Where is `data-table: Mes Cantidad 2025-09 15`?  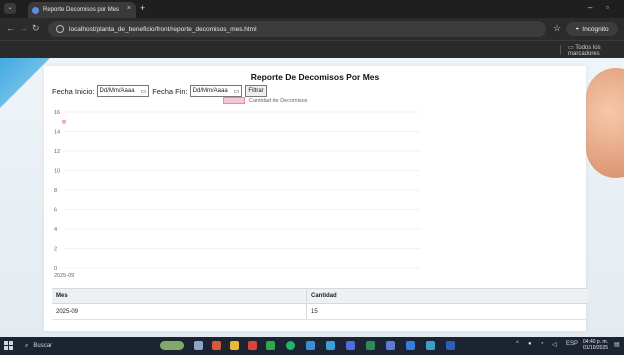 data-table: Mes Cantidad 2025-09 15 is located at coordinates (320, 304).